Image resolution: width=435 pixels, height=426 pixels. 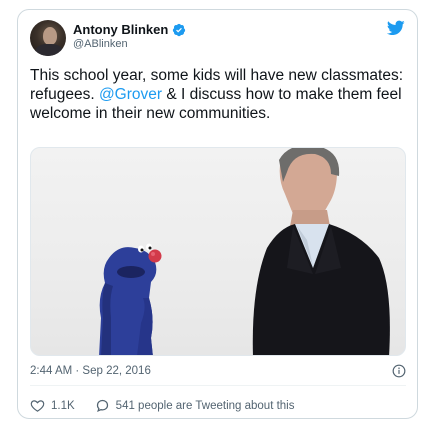 I want to click on heart-icon, so click(x=37, y=406).